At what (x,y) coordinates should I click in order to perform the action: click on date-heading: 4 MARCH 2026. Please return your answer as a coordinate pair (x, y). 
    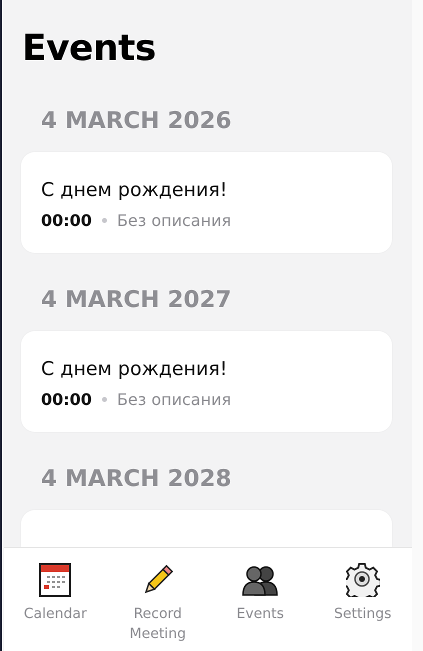
    Looking at the image, I should click on (136, 121).